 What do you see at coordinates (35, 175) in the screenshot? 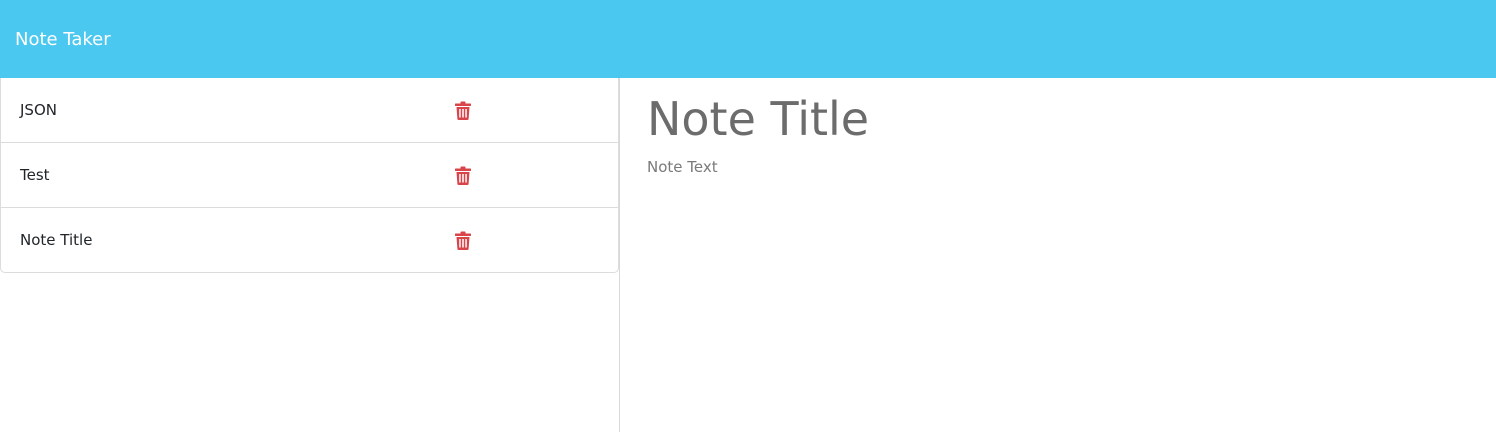
I see `note-list-item-title: Test` at bounding box center [35, 175].